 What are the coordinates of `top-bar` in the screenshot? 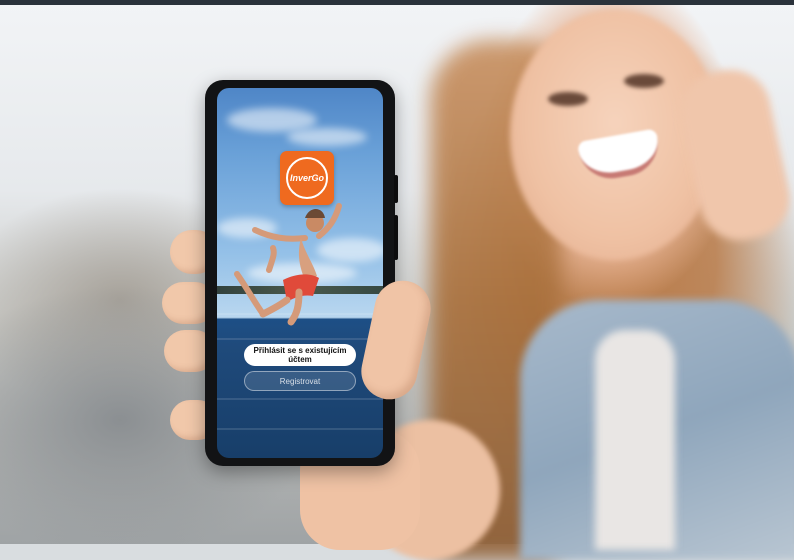 It's located at (397, 2).